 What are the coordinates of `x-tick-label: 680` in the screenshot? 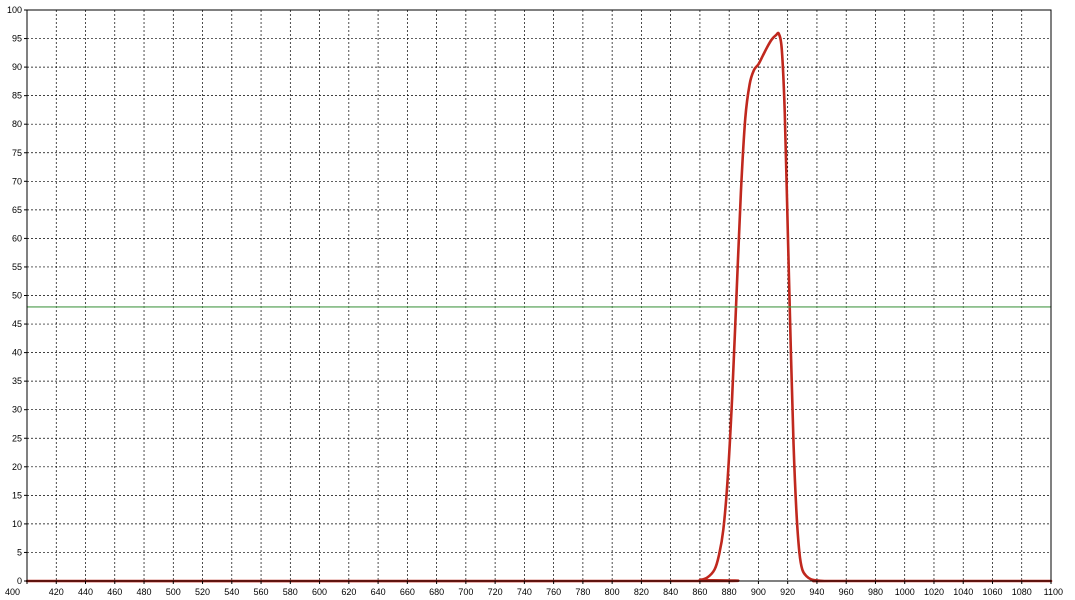 It's located at (436, 592).